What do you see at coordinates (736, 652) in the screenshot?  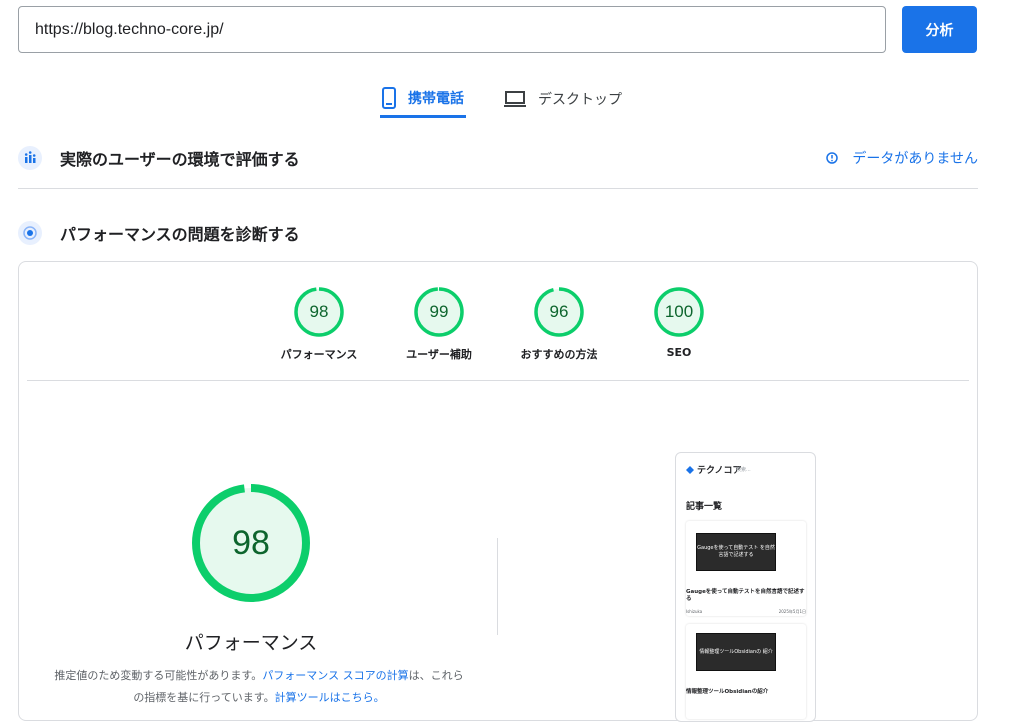 I see `preview-post-thumb: 情報整理ツールObsidianの 紹介` at bounding box center [736, 652].